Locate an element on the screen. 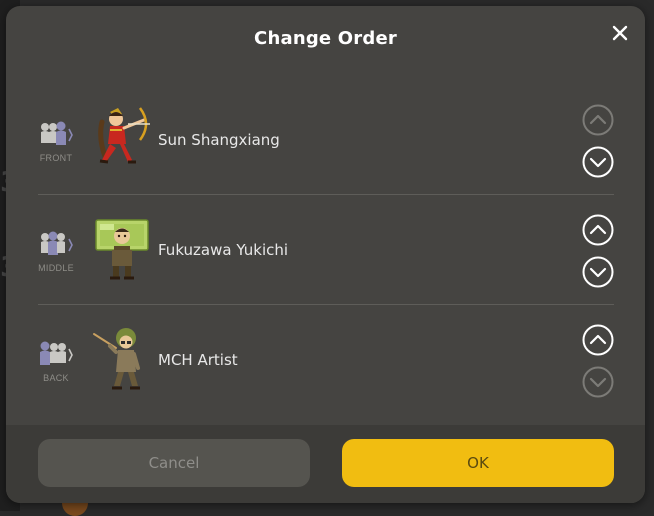 This screenshot has width=654, height=516. close-icon is located at coordinates (620, 33).